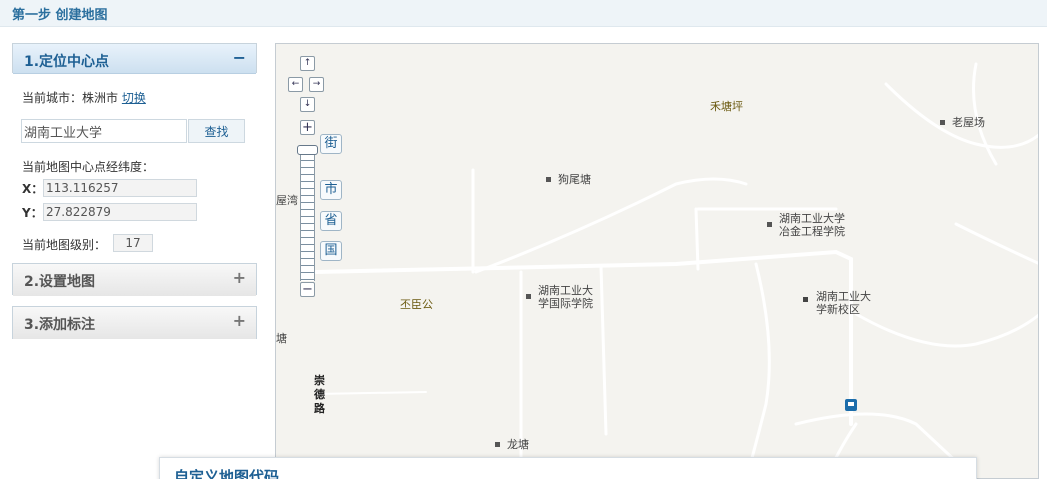  I want to click on section-add-markers: 3.添加标注 +, so click(134, 322).